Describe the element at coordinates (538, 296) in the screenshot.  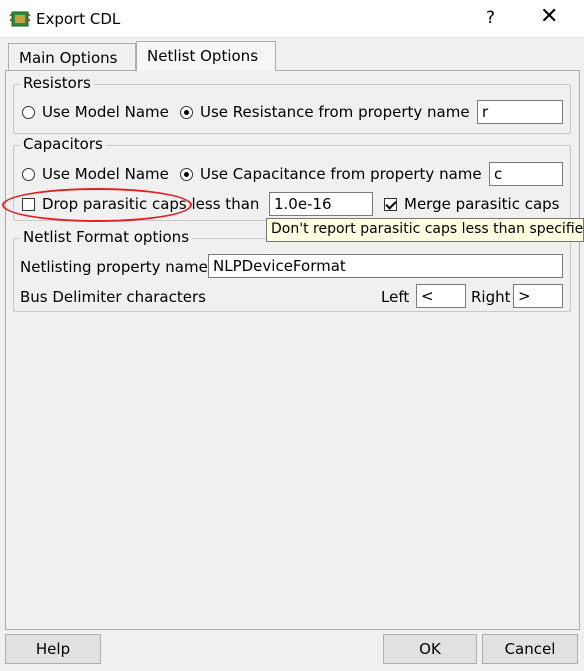
I see `bus-right-field: >` at that location.